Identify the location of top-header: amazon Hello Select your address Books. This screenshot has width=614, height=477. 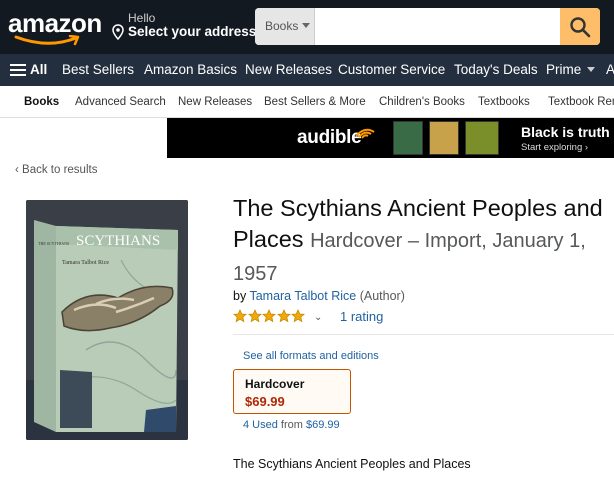
(307, 27).